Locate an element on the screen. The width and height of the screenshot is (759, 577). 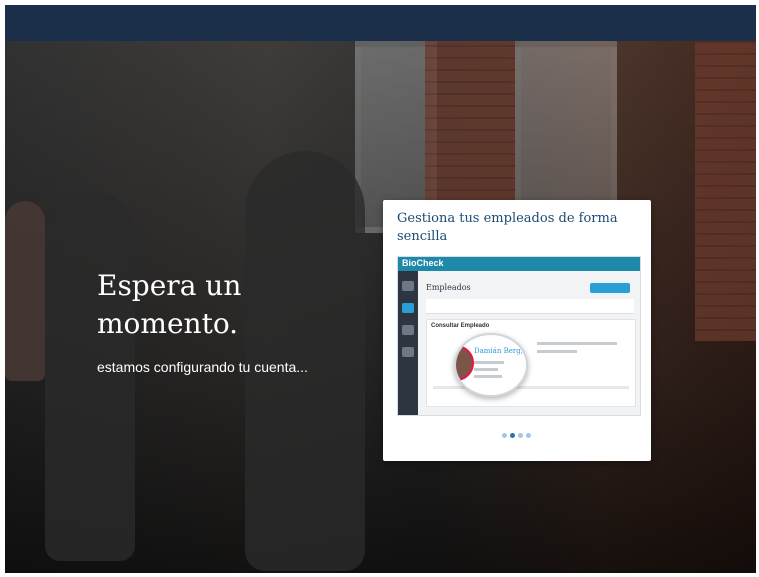
avatar is located at coordinates (465, 363).